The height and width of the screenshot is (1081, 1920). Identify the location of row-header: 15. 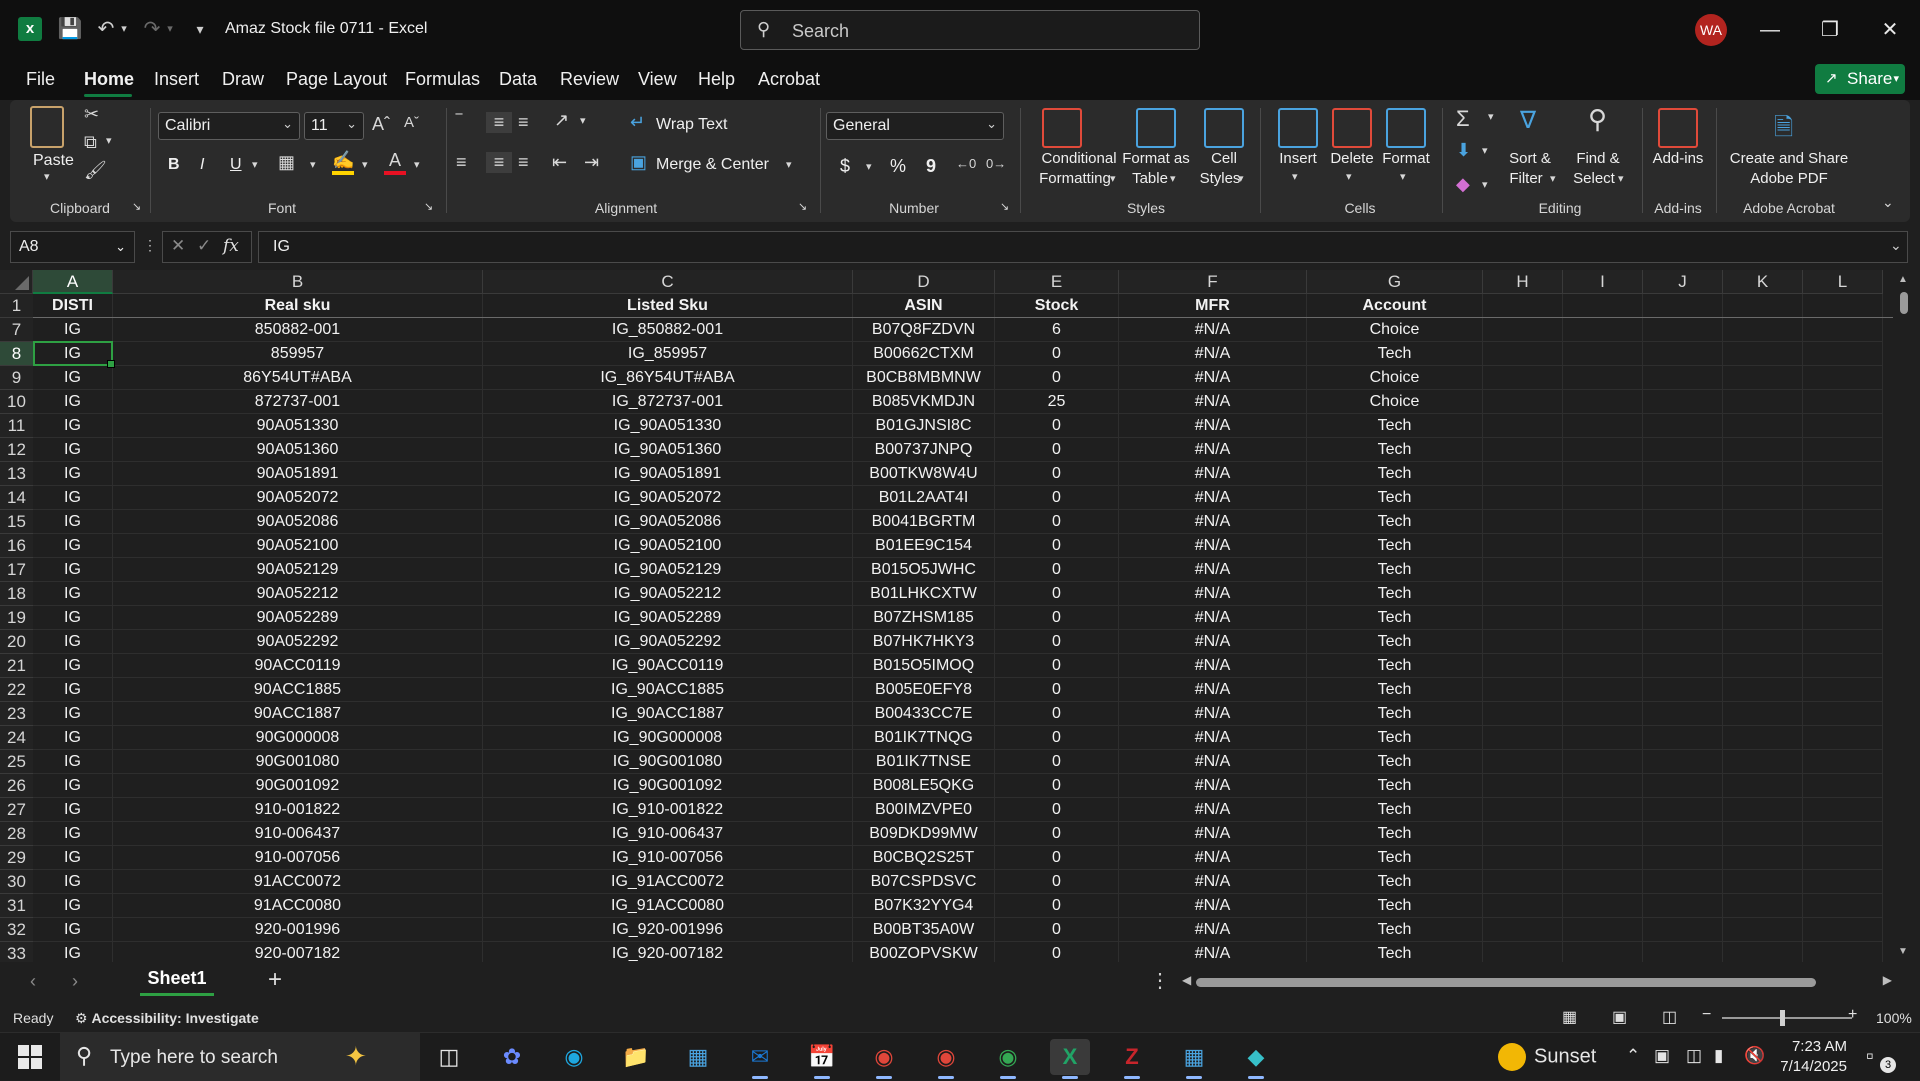
(16, 522).